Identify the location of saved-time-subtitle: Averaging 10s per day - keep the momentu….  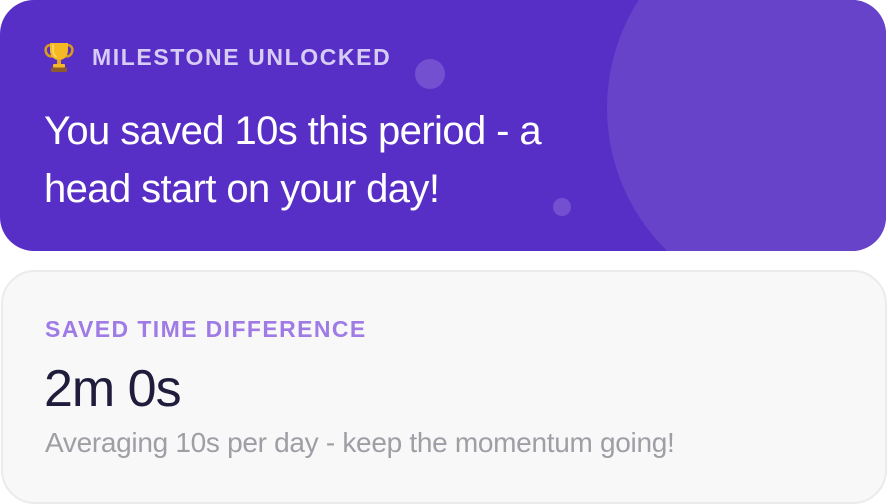
(360, 442).